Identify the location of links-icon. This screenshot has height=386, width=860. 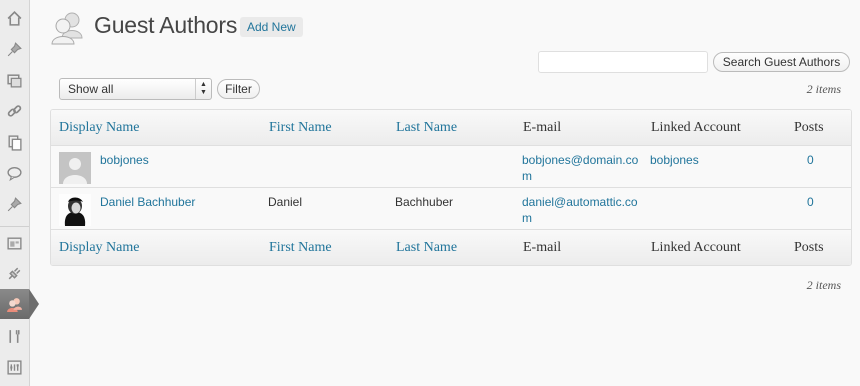
(14, 110).